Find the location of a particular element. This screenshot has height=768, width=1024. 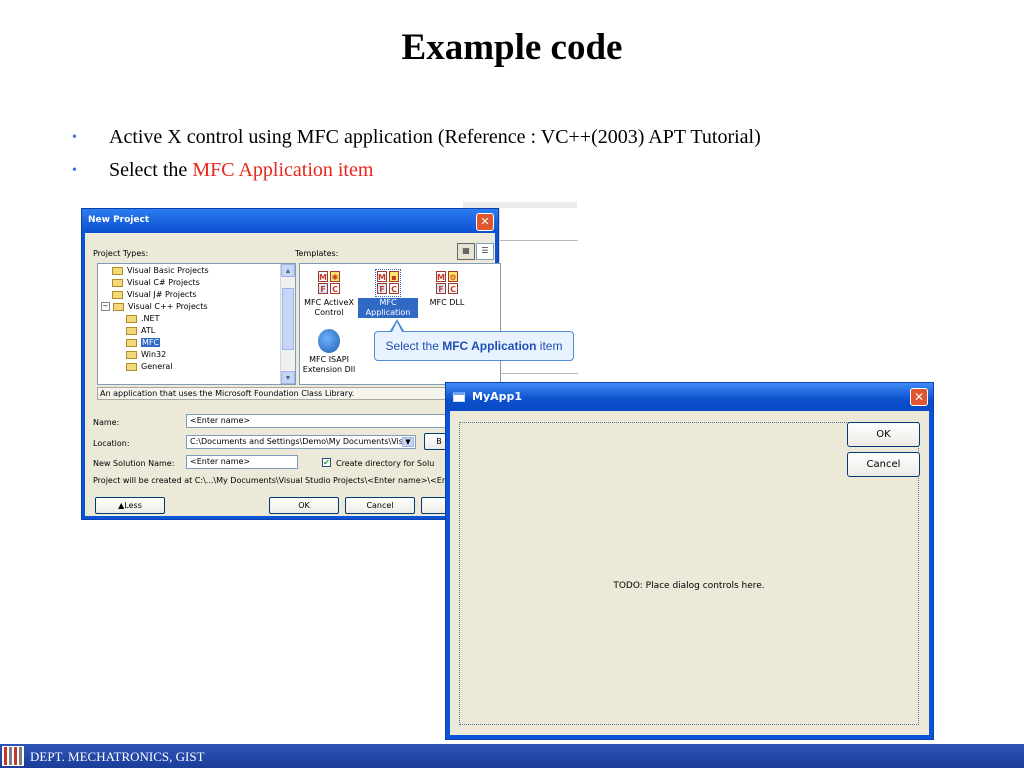

tree-item-label: .NET is located at coordinates (150, 318).